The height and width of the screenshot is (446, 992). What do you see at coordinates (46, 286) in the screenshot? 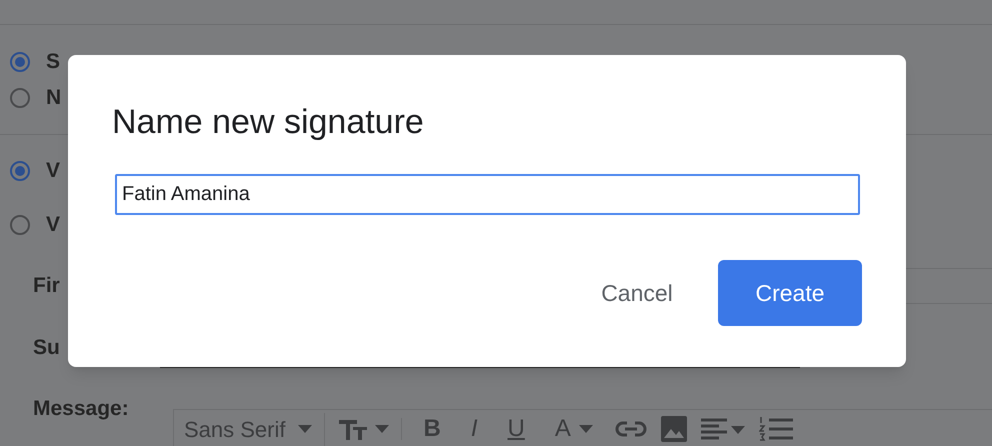
I see `field-label: Fir` at bounding box center [46, 286].